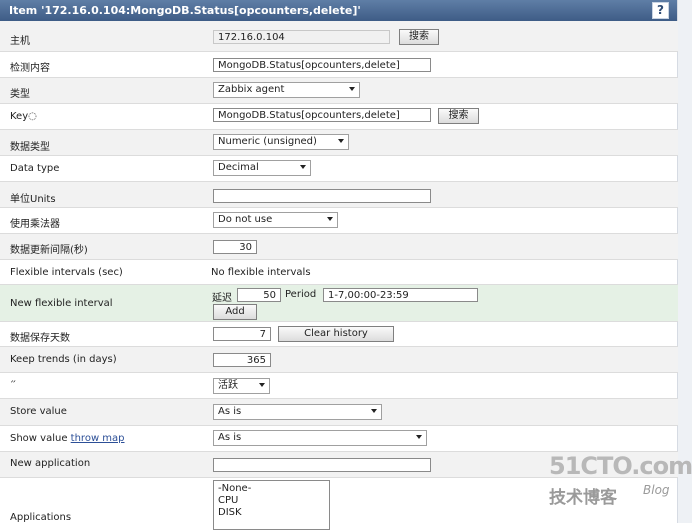 The image size is (692, 530). Describe the element at coordinates (40, 338) in the screenshot. I see `history-label: 数据保存天数` at that location.